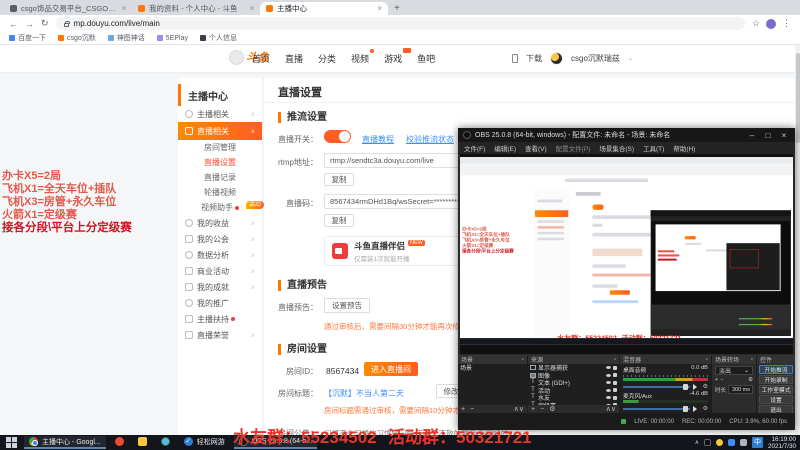  Describe the element at coordinates (463, 409) in the screenshot. I see `add-scene-button: +` at that location.